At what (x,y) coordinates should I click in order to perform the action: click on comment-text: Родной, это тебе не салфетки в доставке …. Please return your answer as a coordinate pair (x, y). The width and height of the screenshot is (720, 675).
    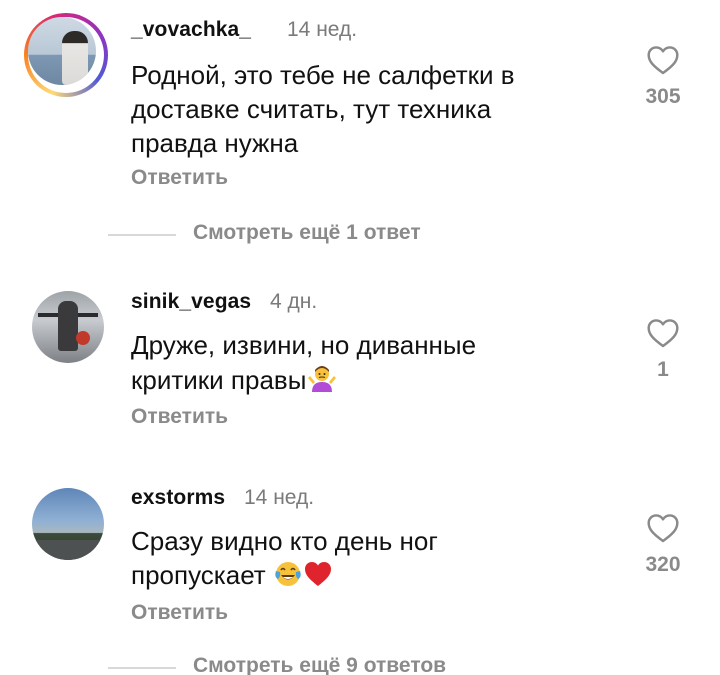
    Looking at the image, I should click on (323, 109).